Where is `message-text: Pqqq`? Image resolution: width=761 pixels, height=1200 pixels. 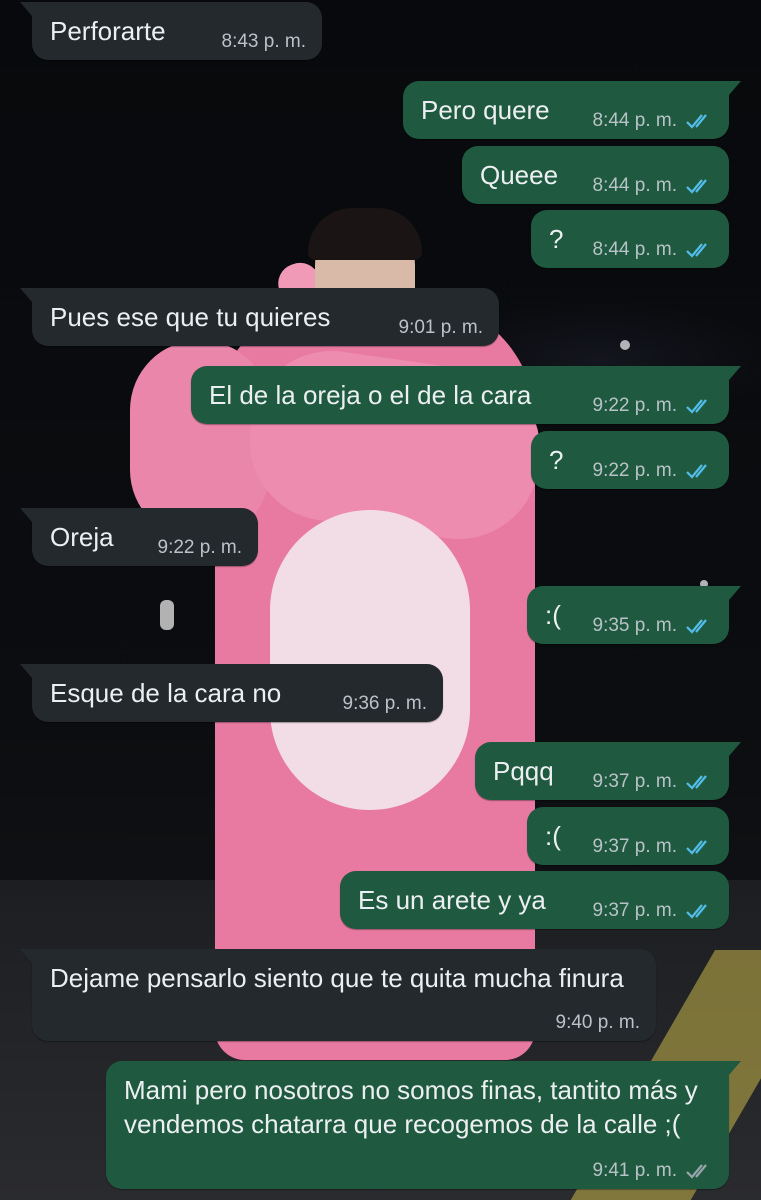
message-text: Pqqq is located at coordinates (523, 771).